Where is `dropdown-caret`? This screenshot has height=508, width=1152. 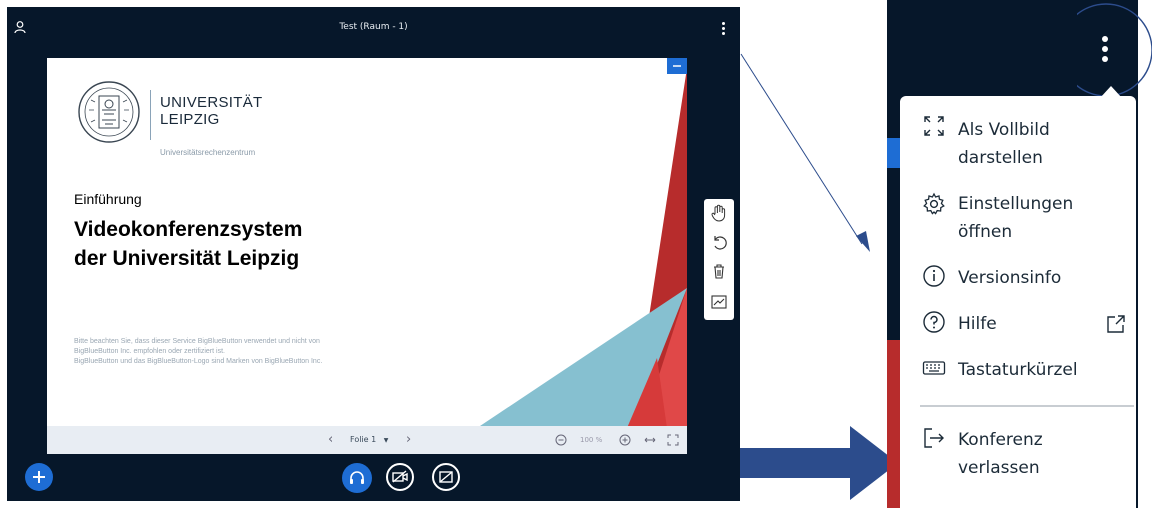 dropdown-caret is located at coordinates (1111, 92).